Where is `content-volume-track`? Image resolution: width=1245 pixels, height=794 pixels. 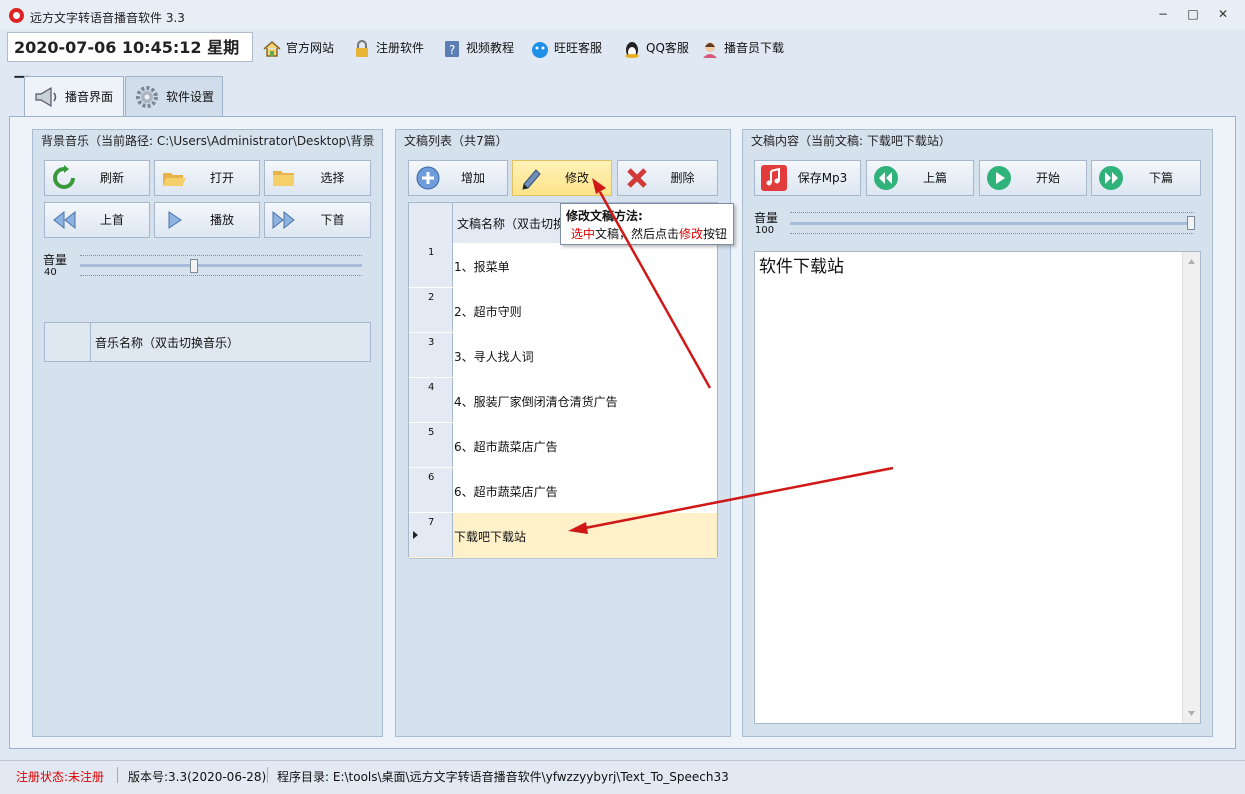
content-volume-track is located at coordinates (992, 223).